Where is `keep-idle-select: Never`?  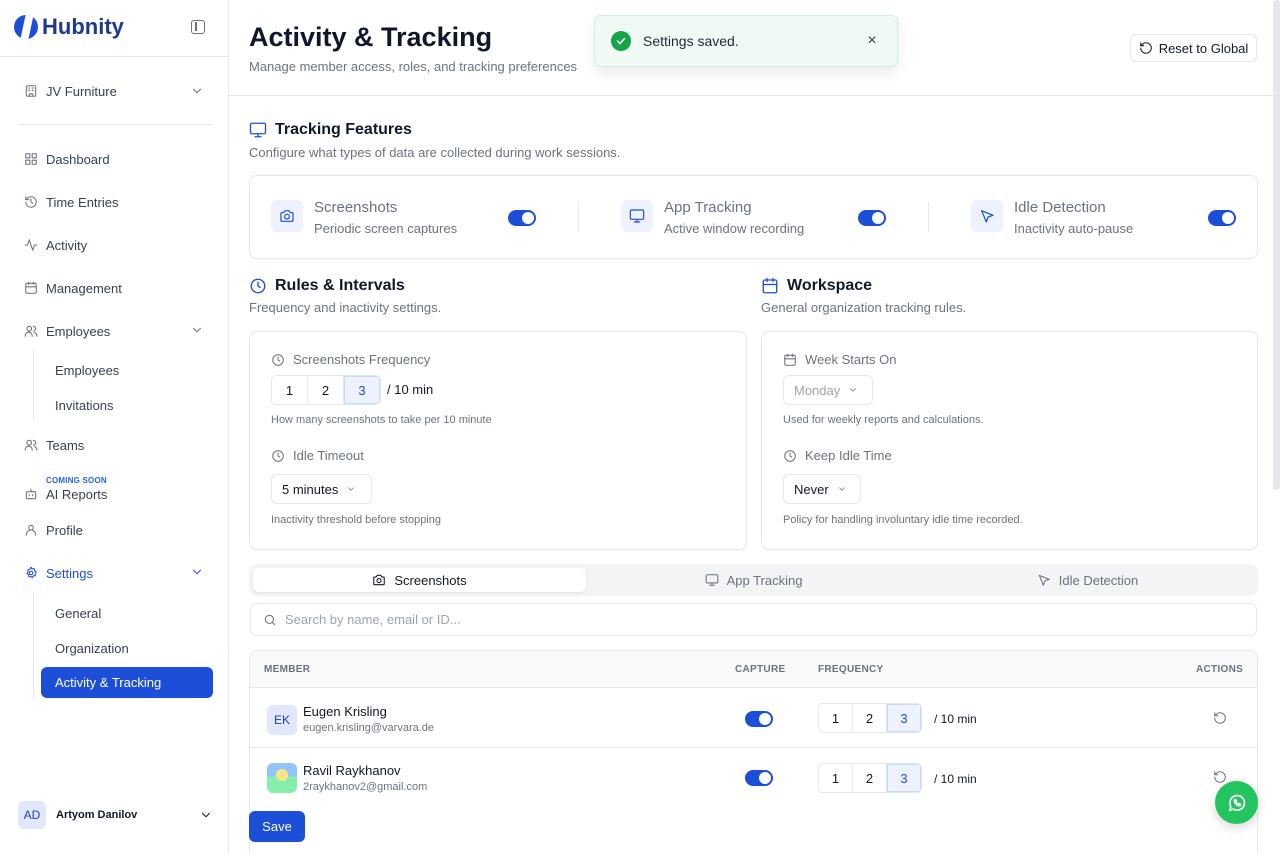
keep-idle-select: Never is located at coordinates (822, 489).